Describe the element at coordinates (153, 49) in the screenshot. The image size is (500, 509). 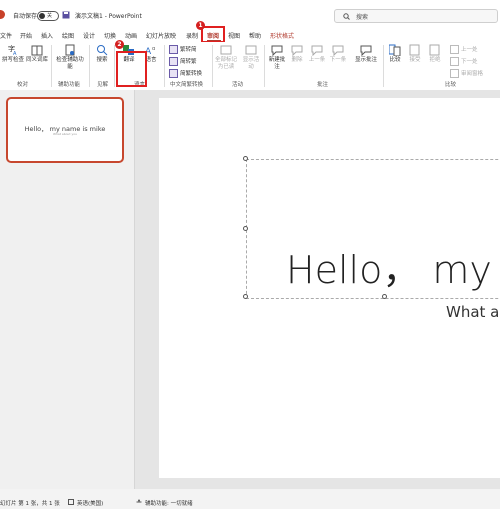
I see `svg-text: ɑ` at that location.